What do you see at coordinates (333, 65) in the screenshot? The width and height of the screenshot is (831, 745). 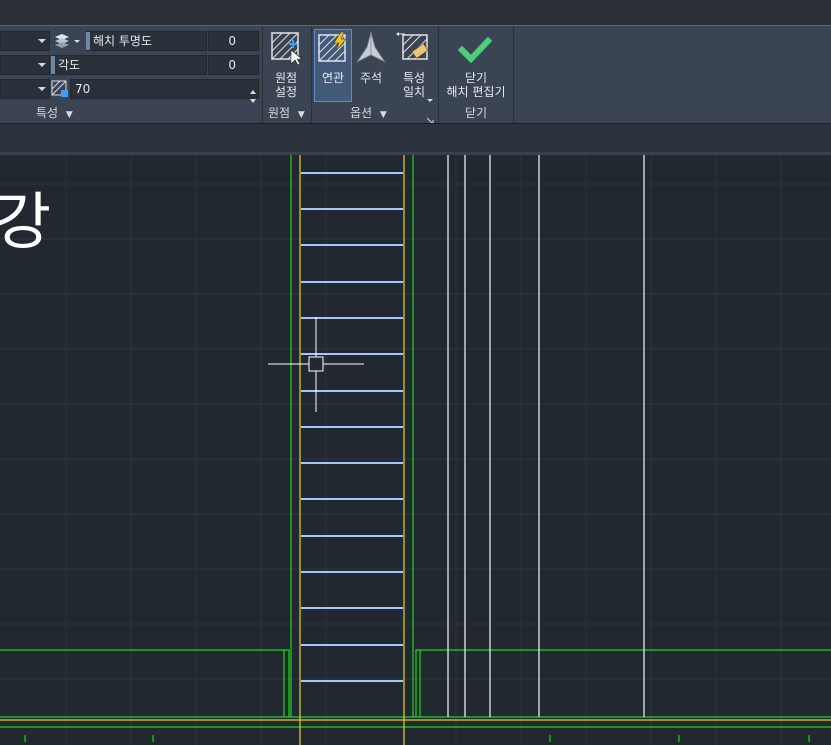 I see `associative-button: 연관` at bounding box center [333, 65].